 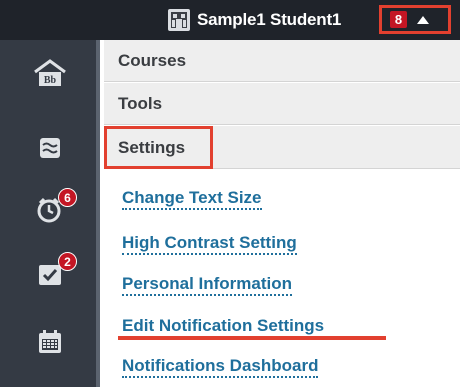 What do you see at coordinates (282, 61) in the screenshot?
I see `menu-section-courses: Courses` at bounding box center [282, 61].